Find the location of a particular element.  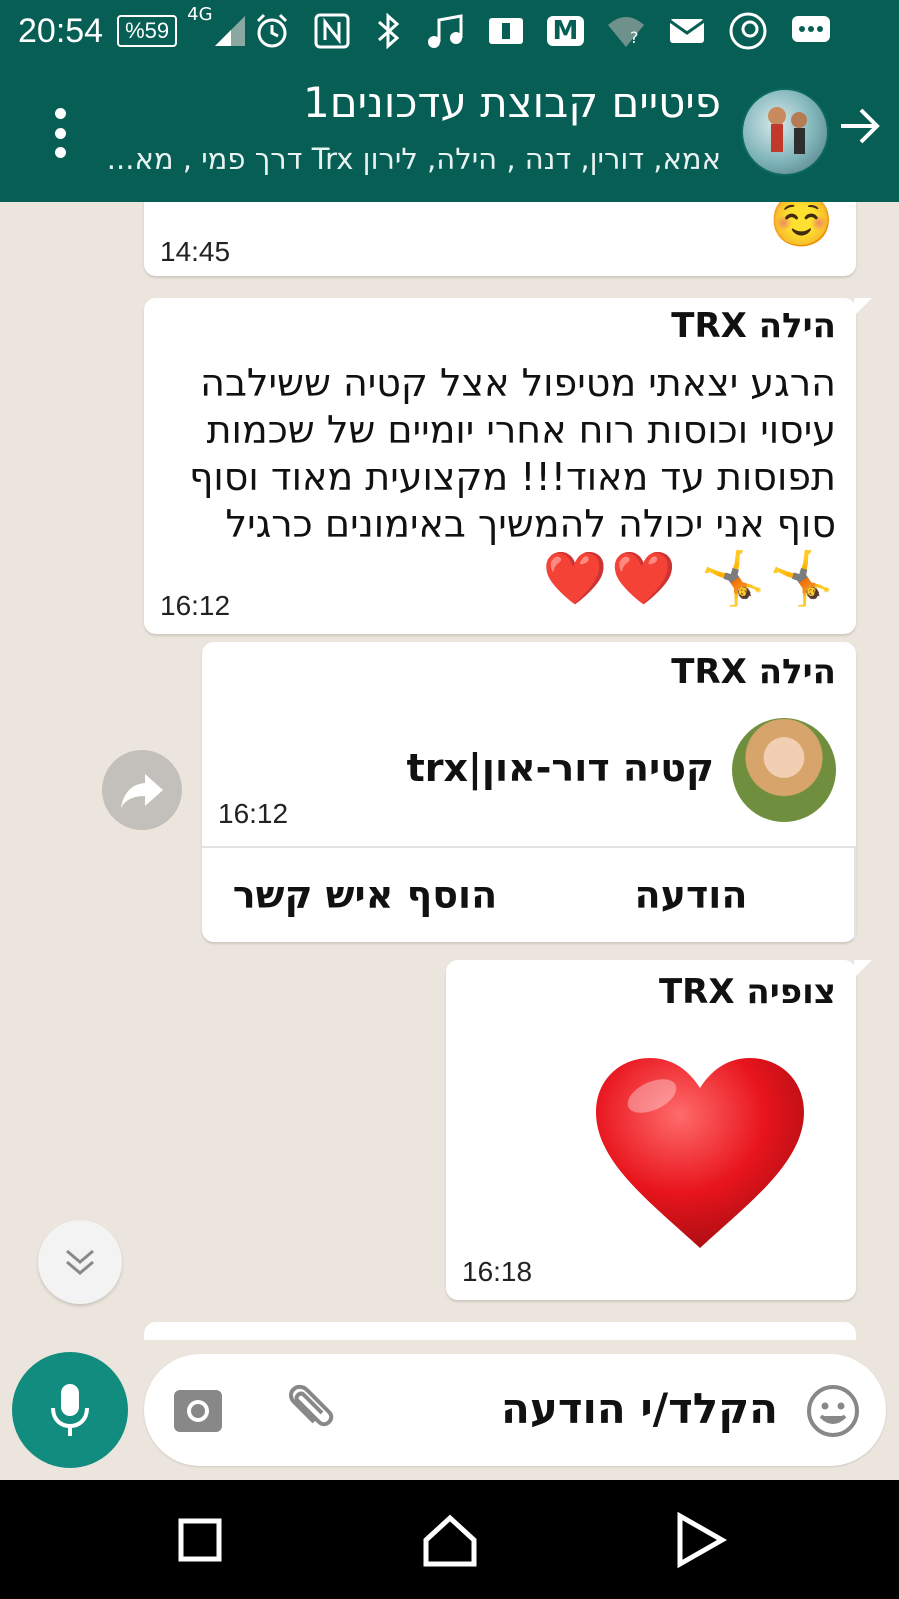

group-avatar is located at coordinates (785, 132).